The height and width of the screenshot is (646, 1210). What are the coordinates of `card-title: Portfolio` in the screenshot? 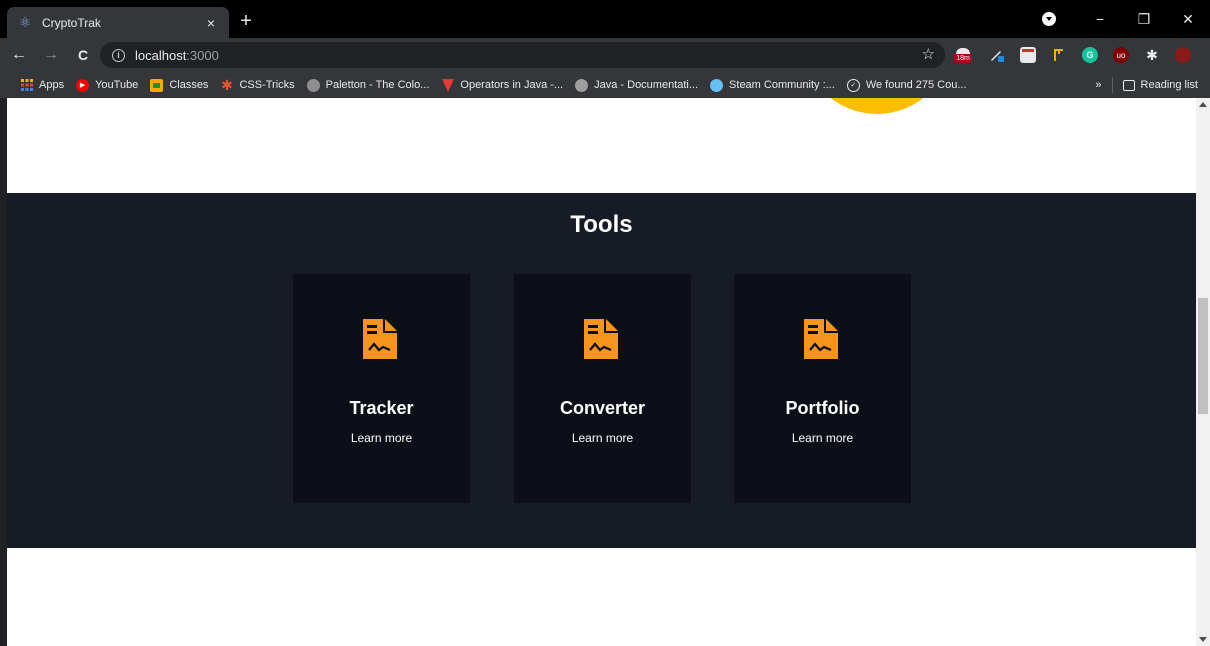 It's located at (822, 408).